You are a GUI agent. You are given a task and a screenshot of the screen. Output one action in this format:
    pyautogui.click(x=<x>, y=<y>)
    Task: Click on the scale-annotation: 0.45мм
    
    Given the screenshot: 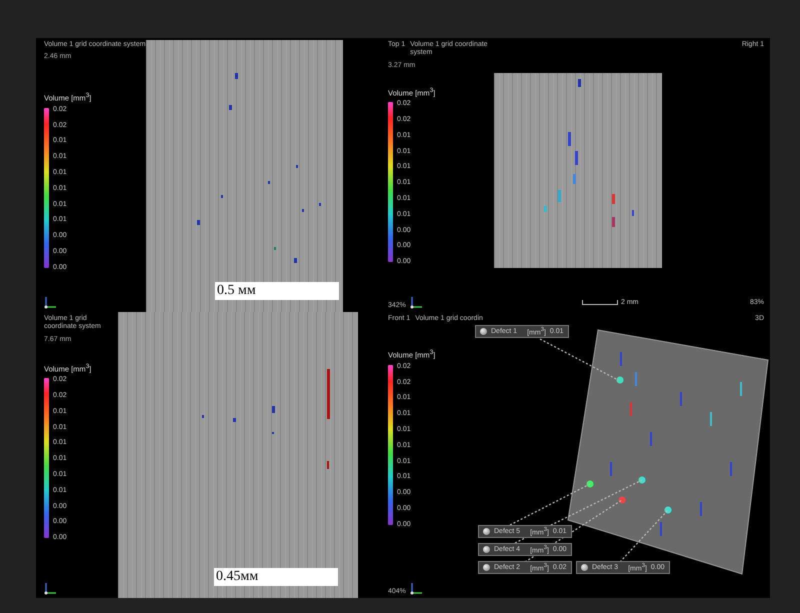 What is the action you would take?
    pyautogui.click(x=276, y=577)
    